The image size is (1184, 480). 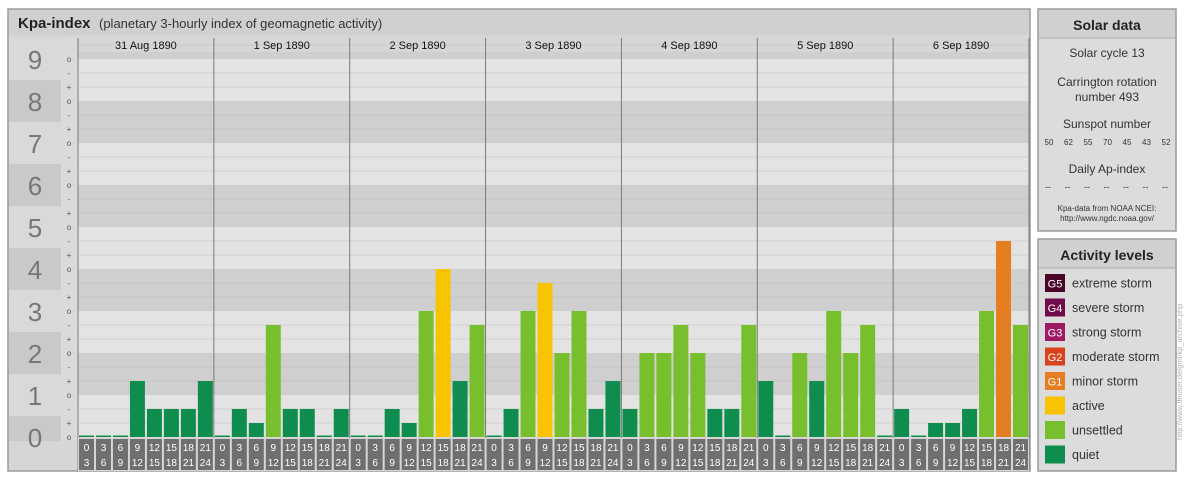 I want to click on y-tick-label: 7, so click(x=35, y=144).